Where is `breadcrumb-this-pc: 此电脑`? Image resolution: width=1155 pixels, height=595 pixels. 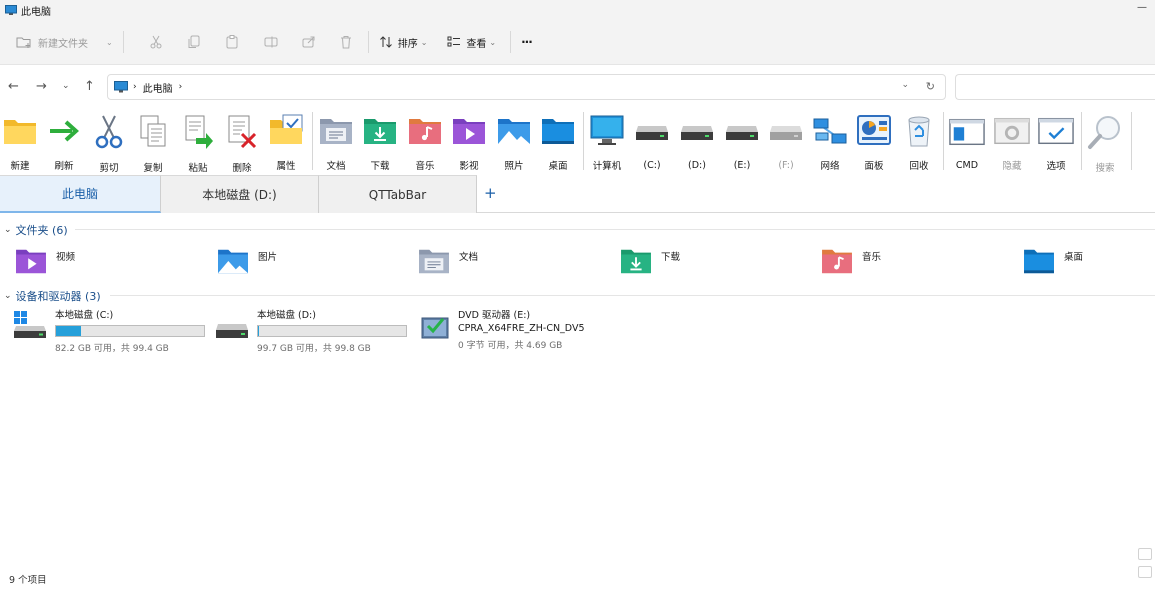
breadcrumb-this-pc: 此电脑 is located at coordinates (158, 87).